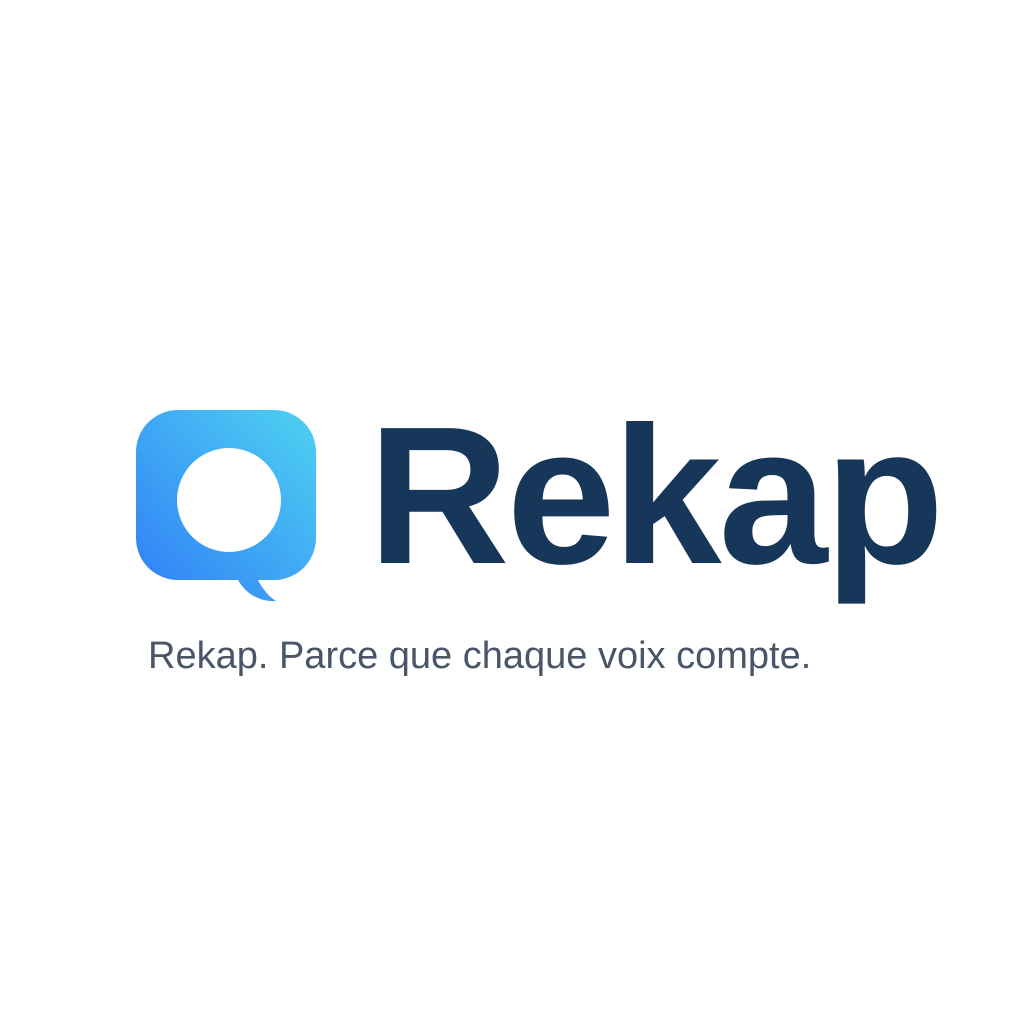 The image size is (1024, 1024). Describe the element at coordinates (226, 506) in the screenshot. I see `speech-bubble-icon` at that location.